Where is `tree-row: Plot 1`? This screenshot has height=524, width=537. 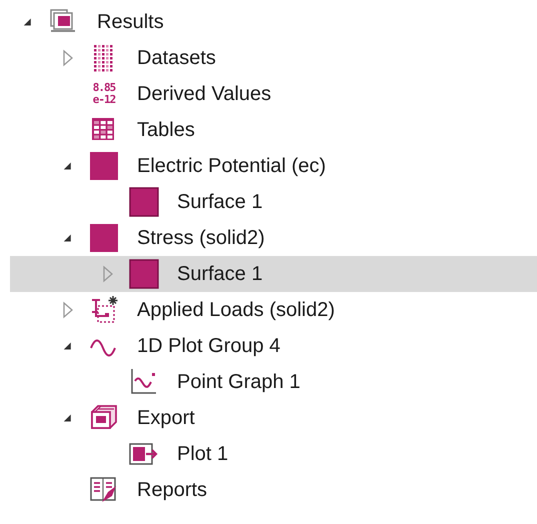 tree-row: Plot 1 is located at coordinates (273, 454).